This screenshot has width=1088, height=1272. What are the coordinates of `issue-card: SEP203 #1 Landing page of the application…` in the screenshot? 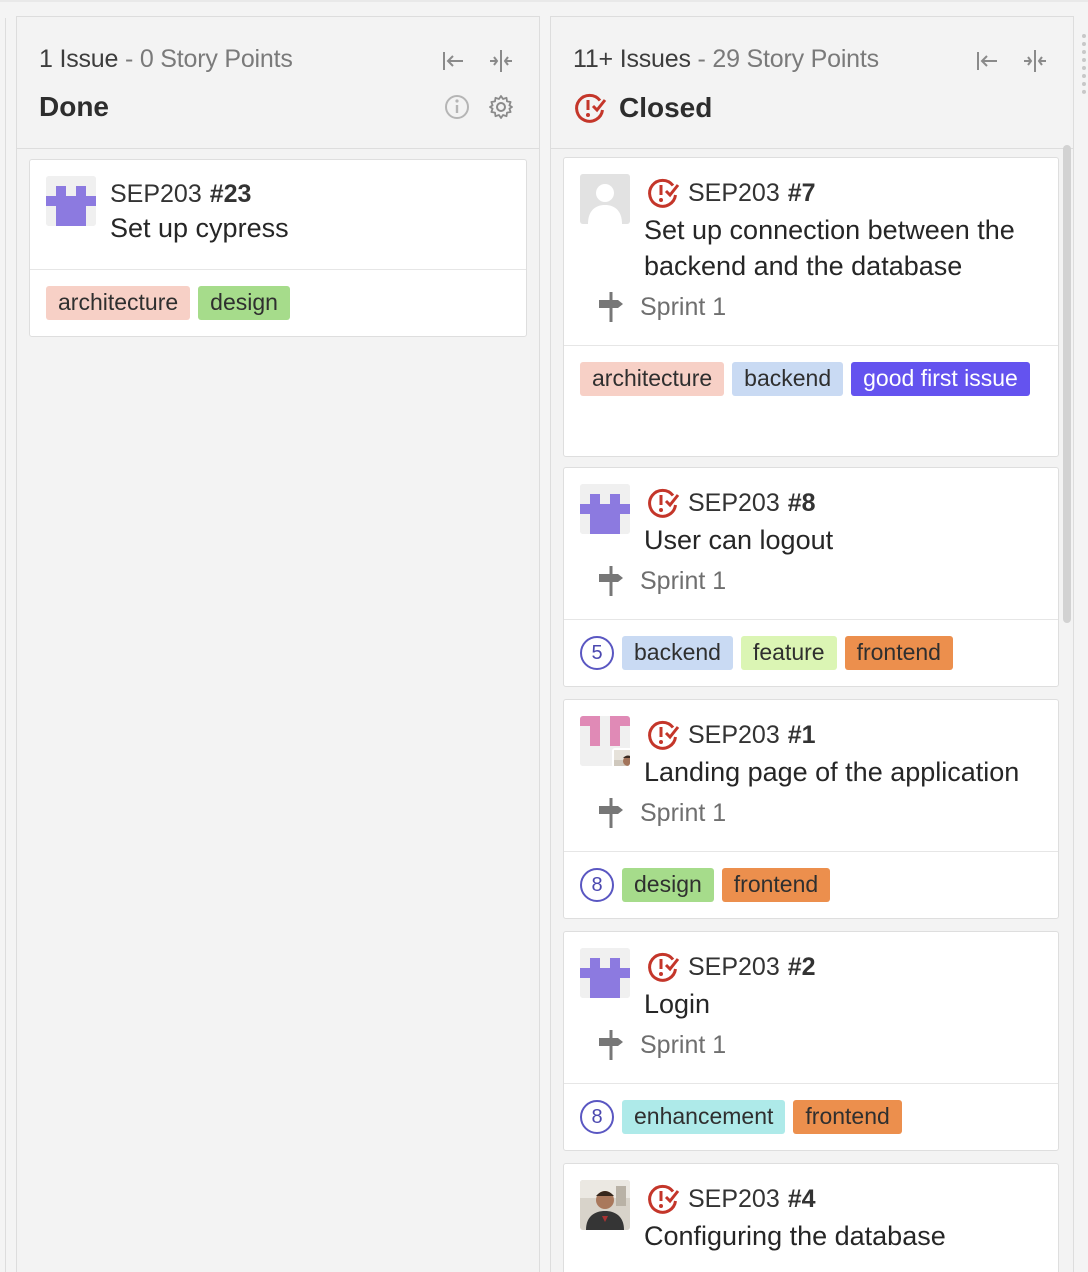 It's located at (811, 809).